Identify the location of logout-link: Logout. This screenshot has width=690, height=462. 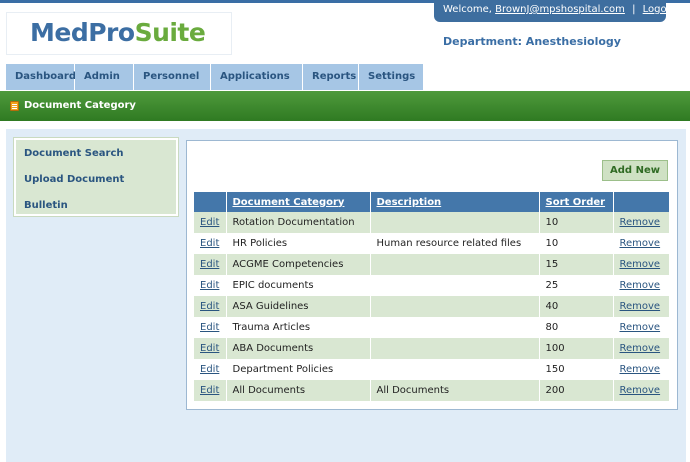
(660, 9).